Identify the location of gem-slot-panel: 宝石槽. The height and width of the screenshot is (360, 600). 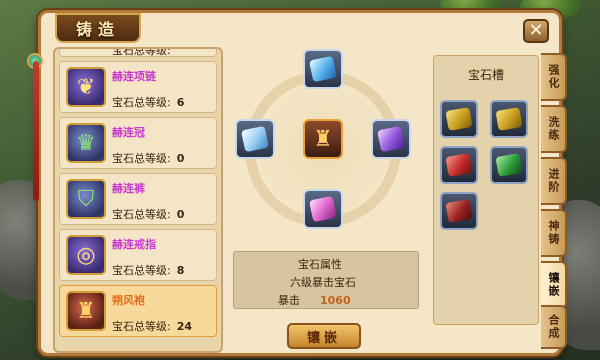
(486, 190).